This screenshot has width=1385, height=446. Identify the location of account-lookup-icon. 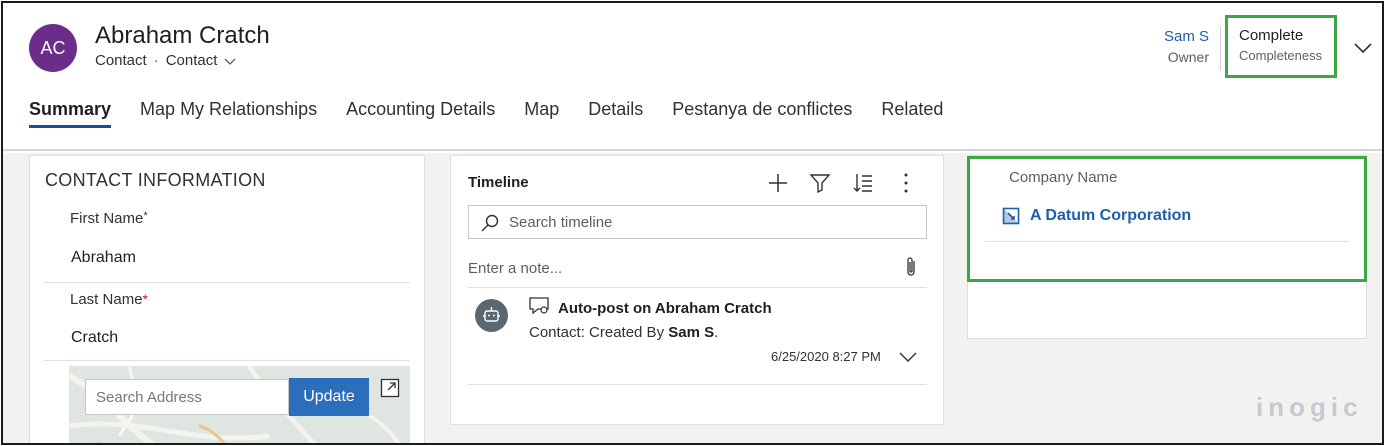
(1011, 216).